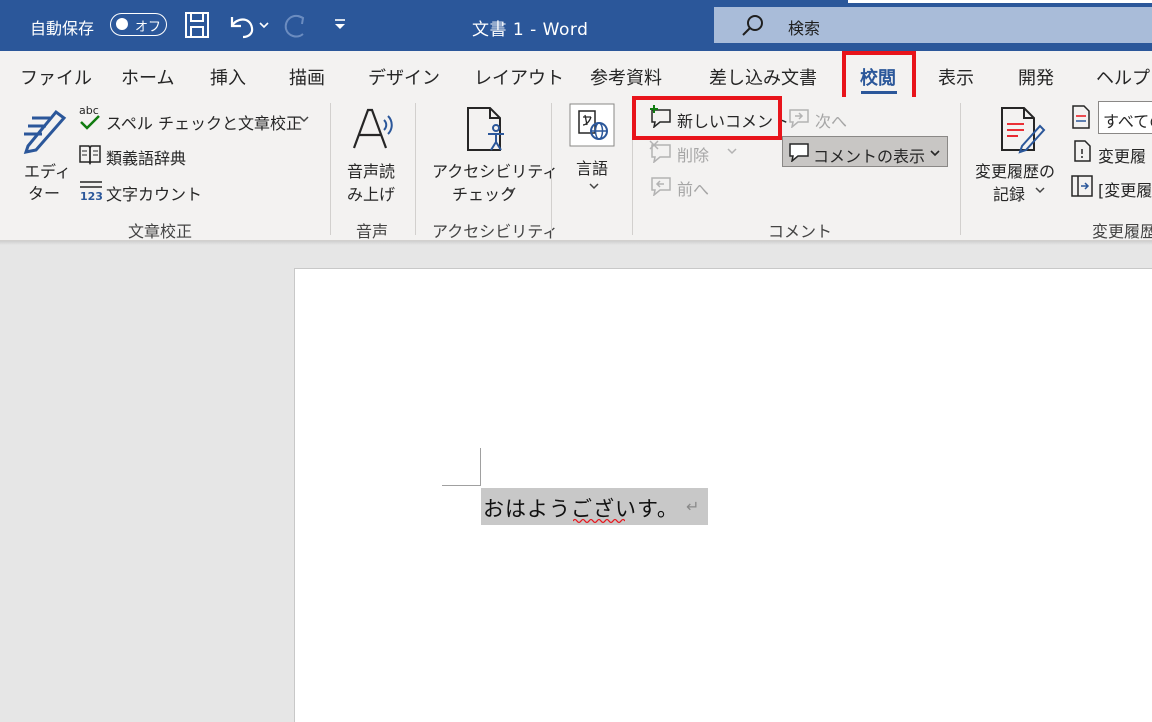 The width and height of the screenshot is (1152, 722). I want to click on read-aloud-icon, so click(374, 128).